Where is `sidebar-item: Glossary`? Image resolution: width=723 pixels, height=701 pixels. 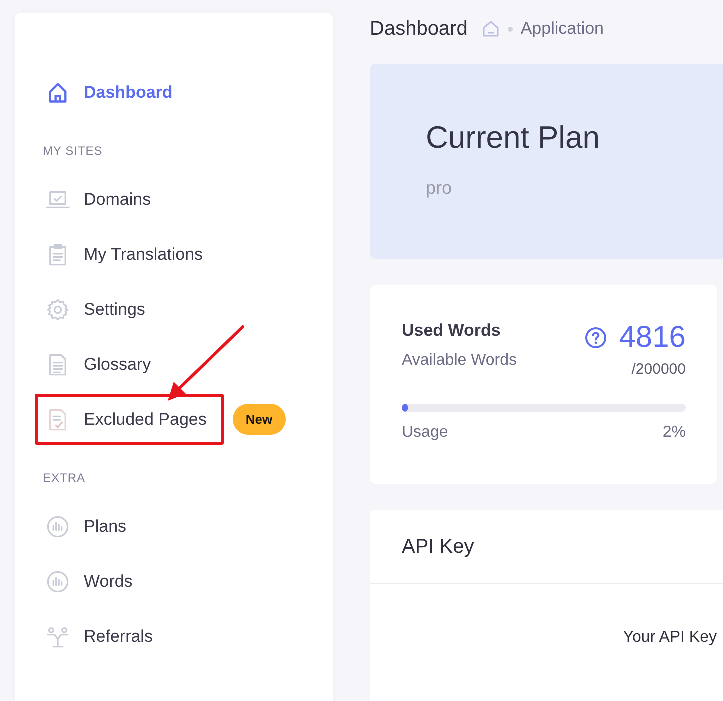
sidebar-item: Glossary is located at coordinates (101, 364).